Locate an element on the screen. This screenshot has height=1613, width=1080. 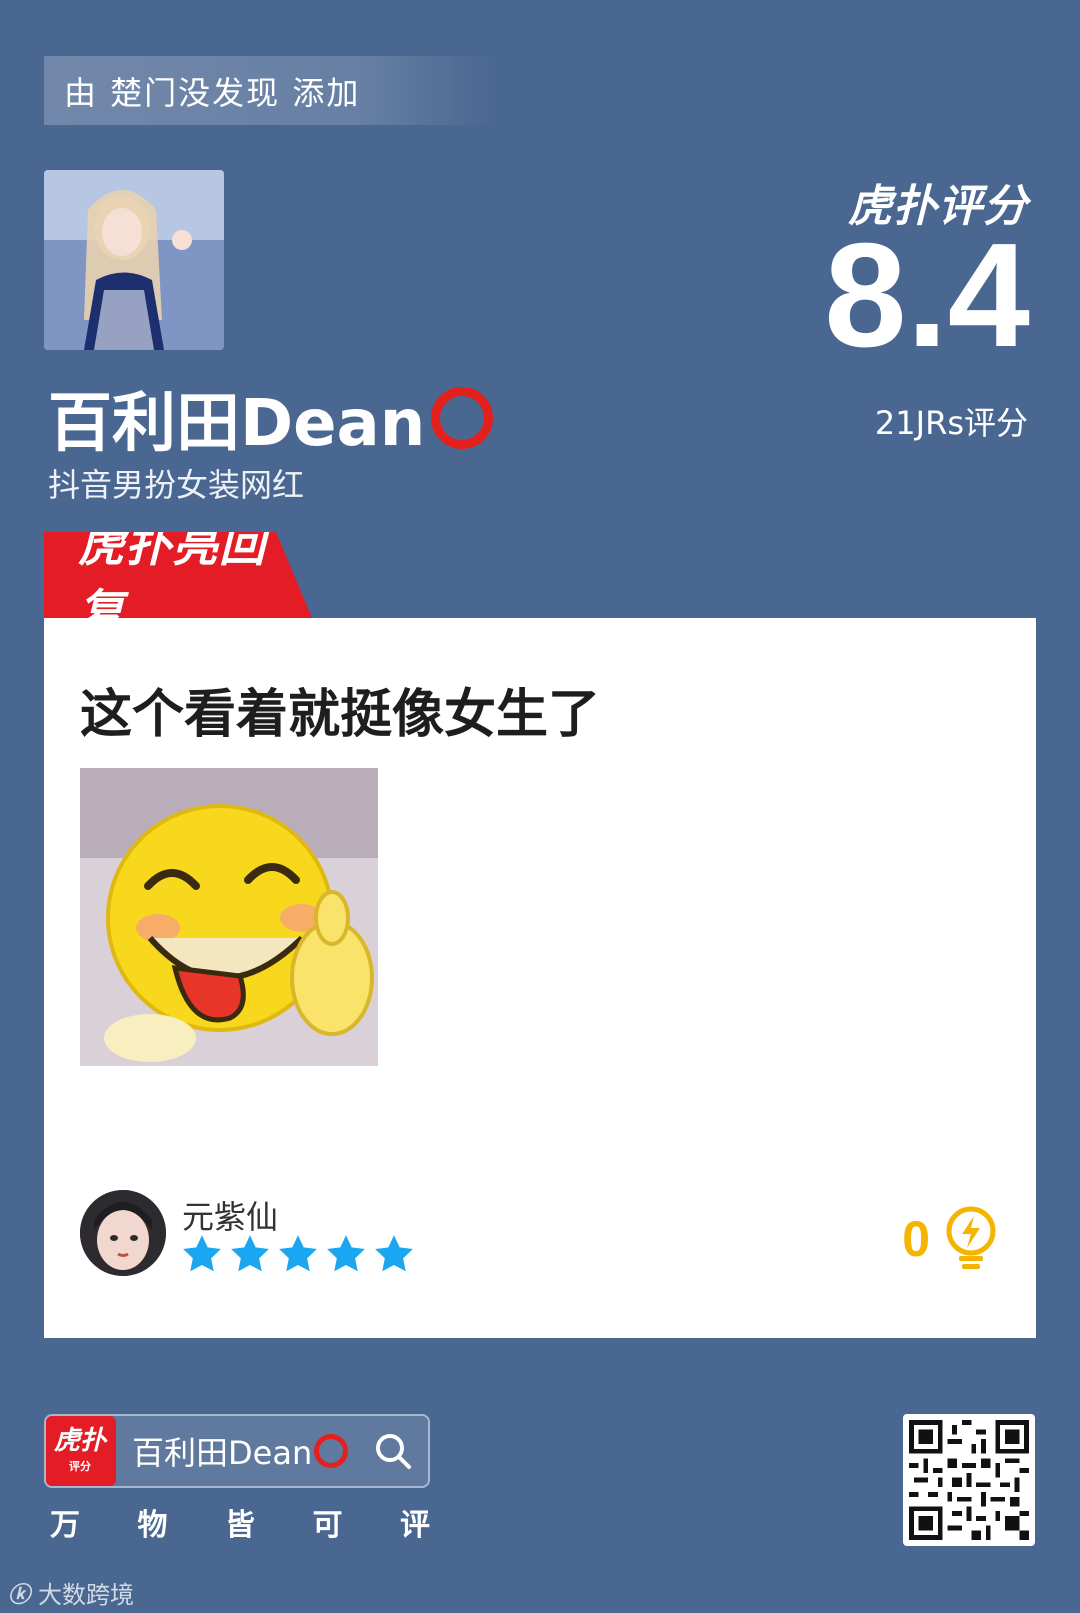
slogan-char: 皆 is located at coordinates (240, 1525).